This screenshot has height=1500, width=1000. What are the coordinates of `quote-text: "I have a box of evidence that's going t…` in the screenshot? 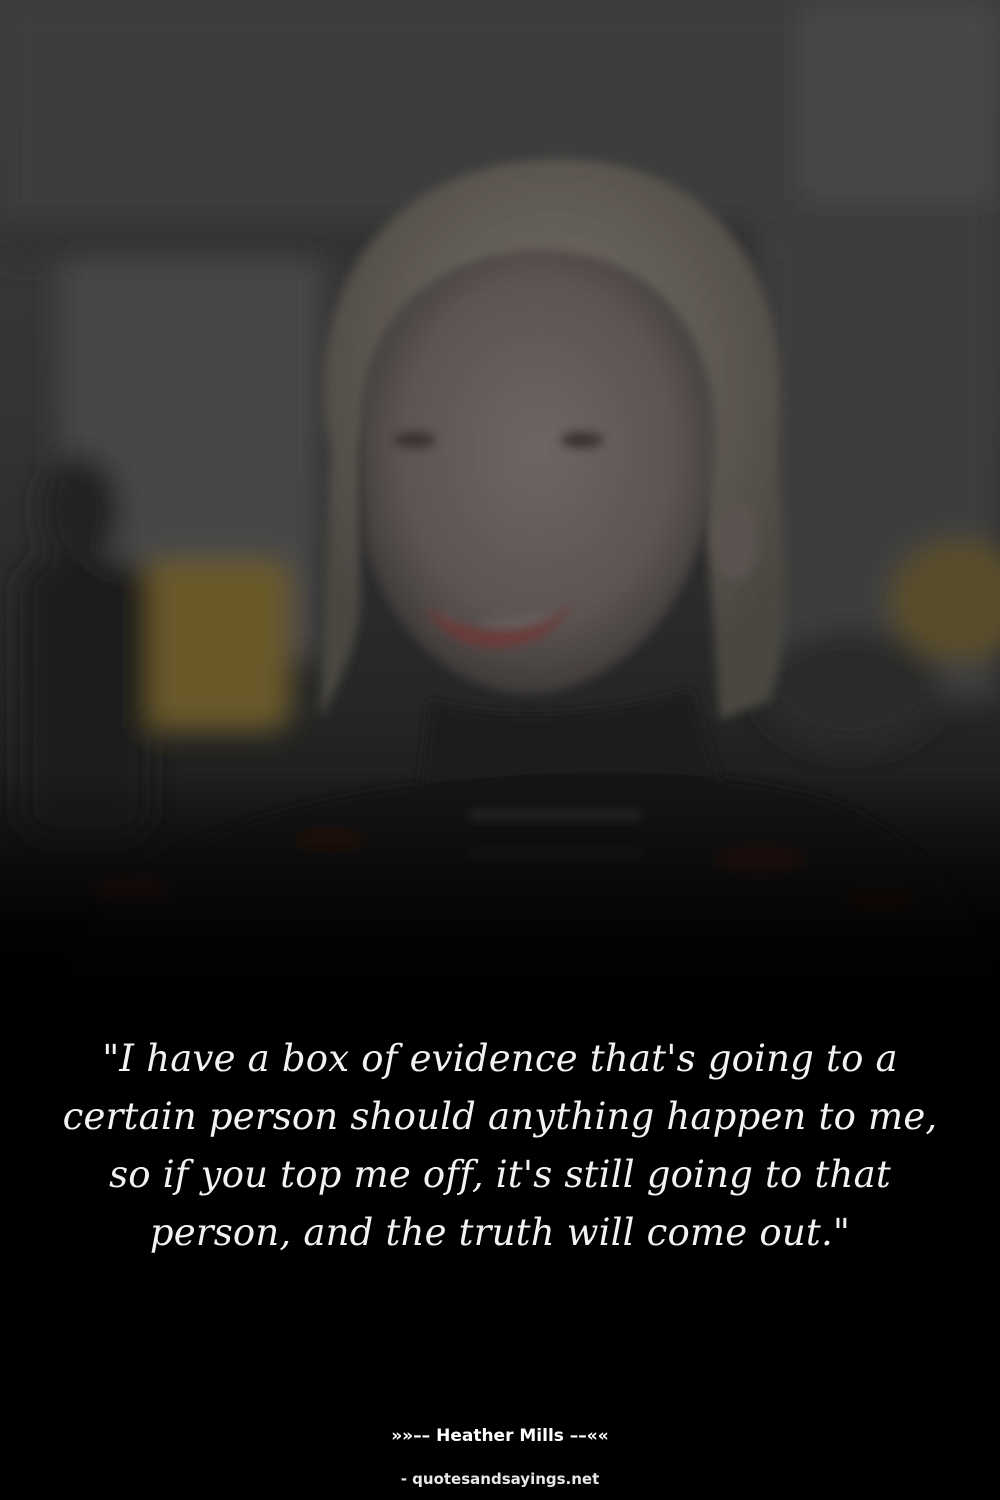 It's located at (500, 1145).